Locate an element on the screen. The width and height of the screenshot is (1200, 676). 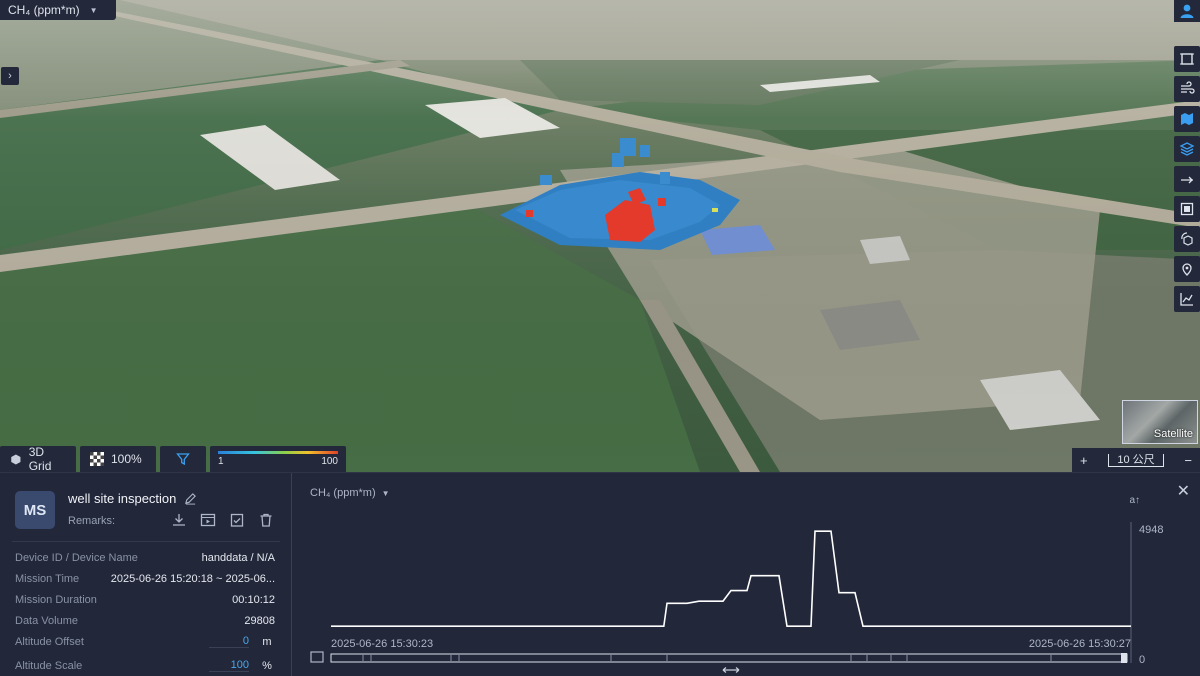
detail-row: Data Volume 29808 is located at coordinates (145, 620).